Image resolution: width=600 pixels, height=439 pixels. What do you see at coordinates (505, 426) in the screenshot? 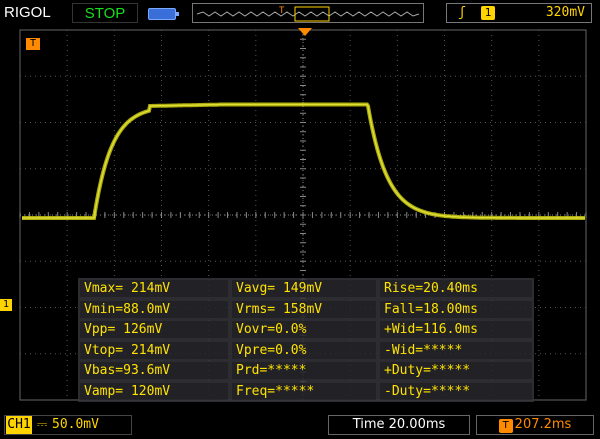
I see `trigger-icon: T` at bounding box center [505, 426].